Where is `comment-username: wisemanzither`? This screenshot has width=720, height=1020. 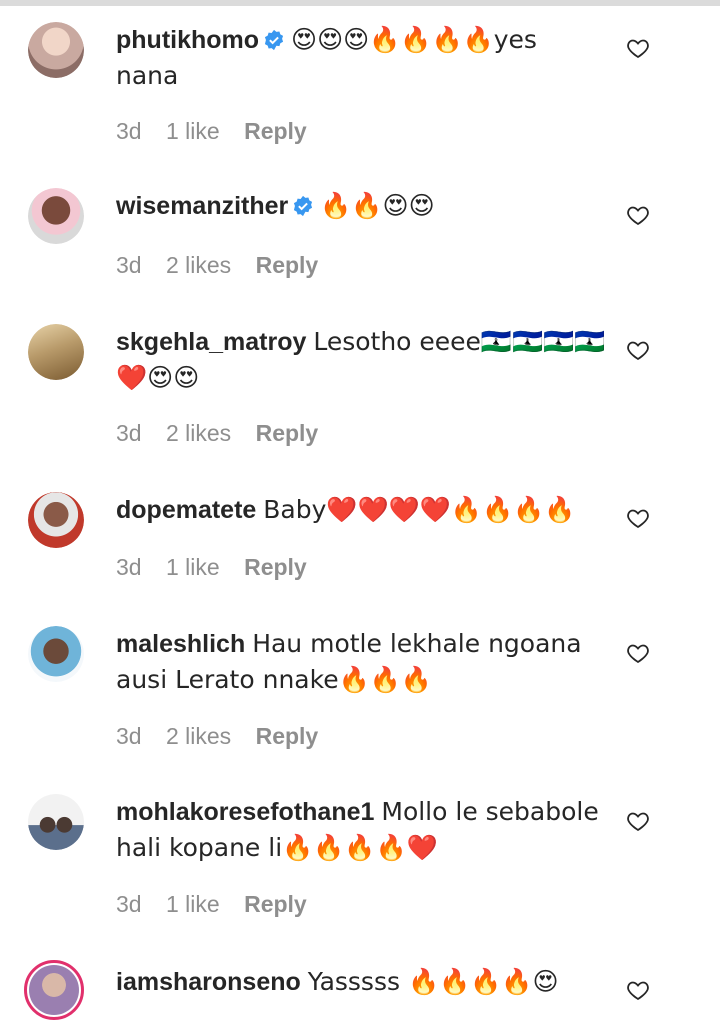
comment-username: wisemanzither is located at coordinates (202, 206).